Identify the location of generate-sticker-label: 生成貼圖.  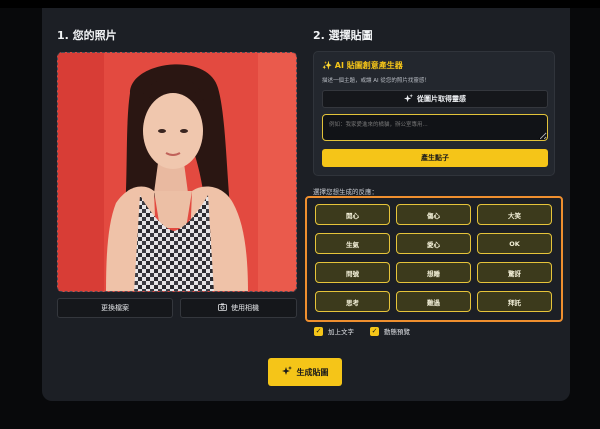
(312, 372).